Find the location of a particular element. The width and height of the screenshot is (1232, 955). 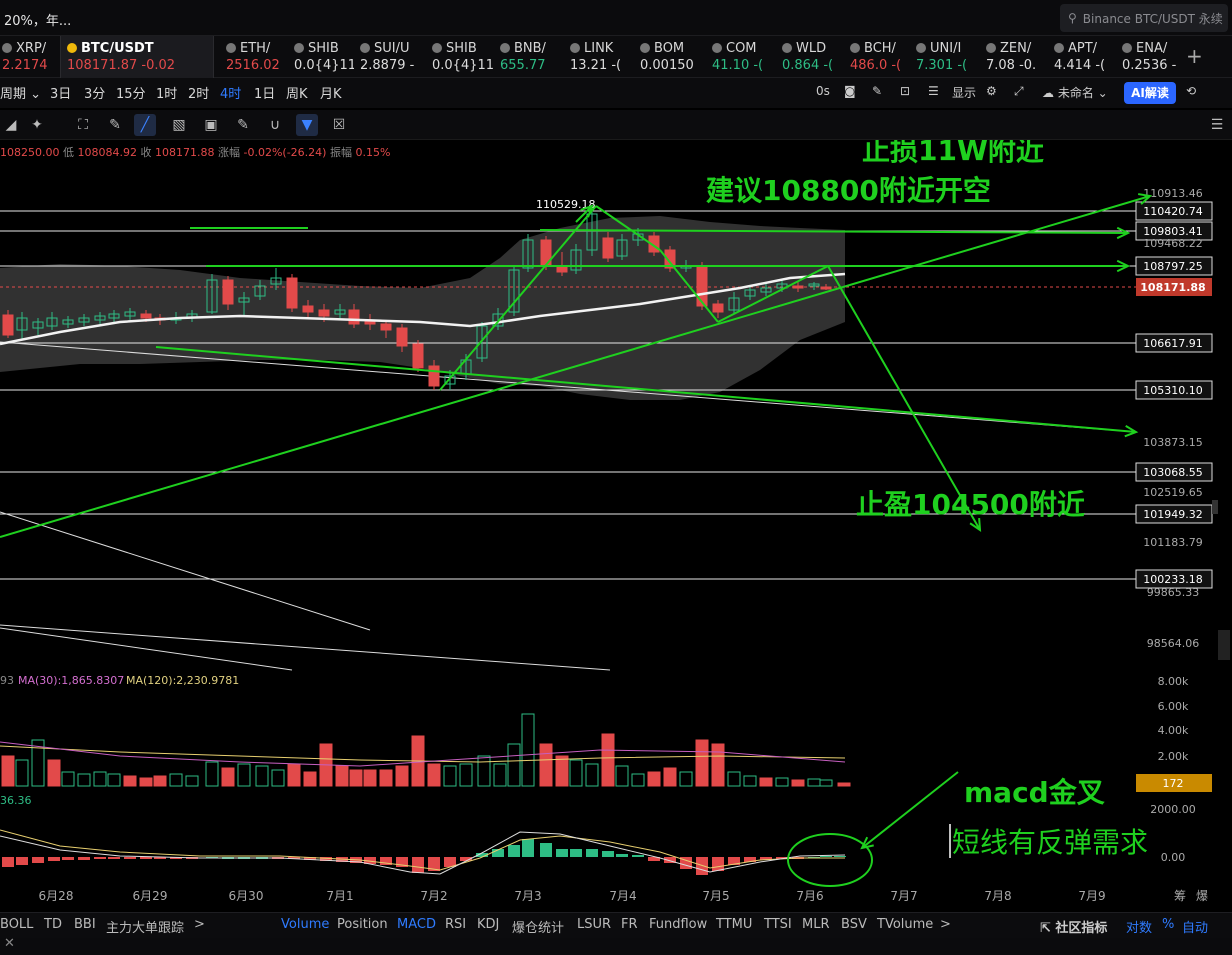

ticker-tab: XRP/2.2174 is located at coordinates (29, 57).